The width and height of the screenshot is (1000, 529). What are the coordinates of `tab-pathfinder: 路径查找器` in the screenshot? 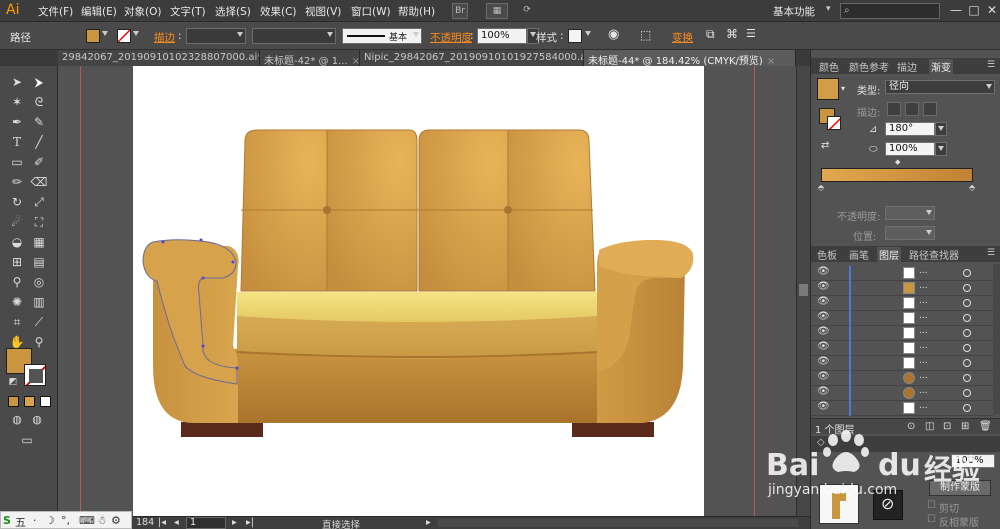 It's located at (934, 254).